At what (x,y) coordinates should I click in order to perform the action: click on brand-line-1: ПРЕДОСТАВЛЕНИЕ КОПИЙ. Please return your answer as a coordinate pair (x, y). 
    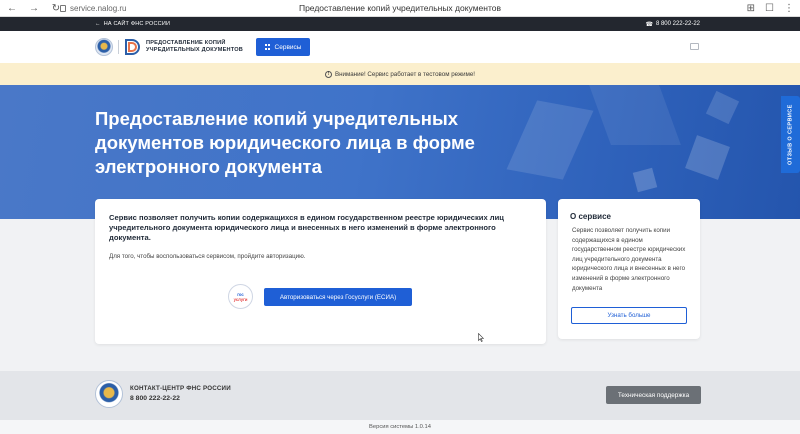
    Looking at the image, I should click on (186, 43).